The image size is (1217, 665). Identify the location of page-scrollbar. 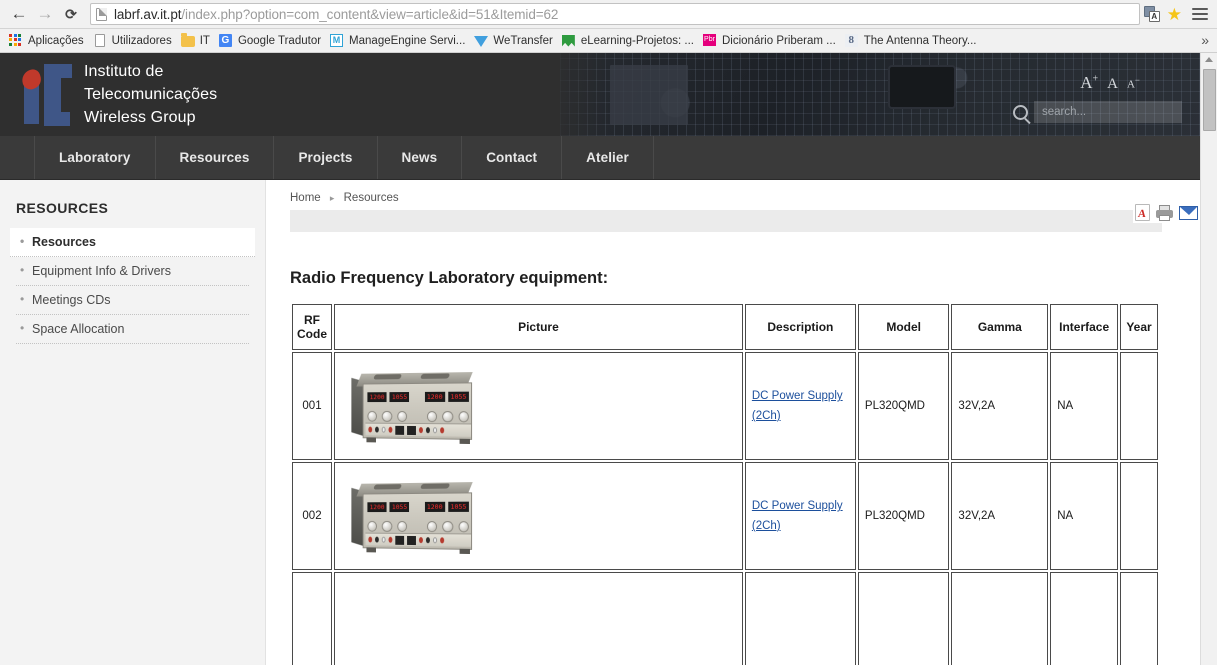
(1208, 359).